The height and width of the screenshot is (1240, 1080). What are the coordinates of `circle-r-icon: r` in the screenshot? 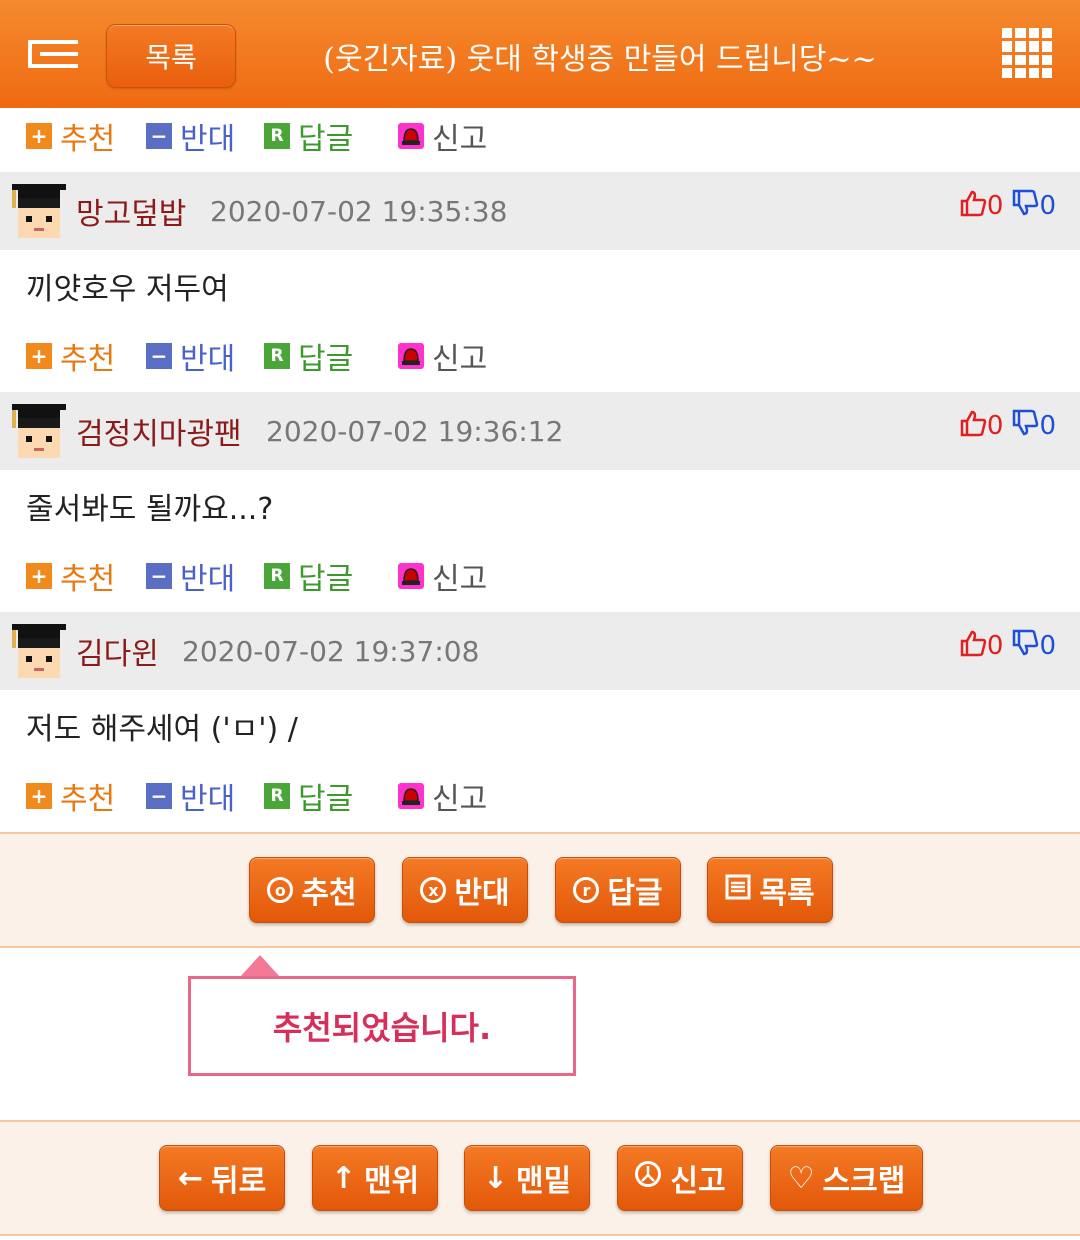 It's located at (586, 890).